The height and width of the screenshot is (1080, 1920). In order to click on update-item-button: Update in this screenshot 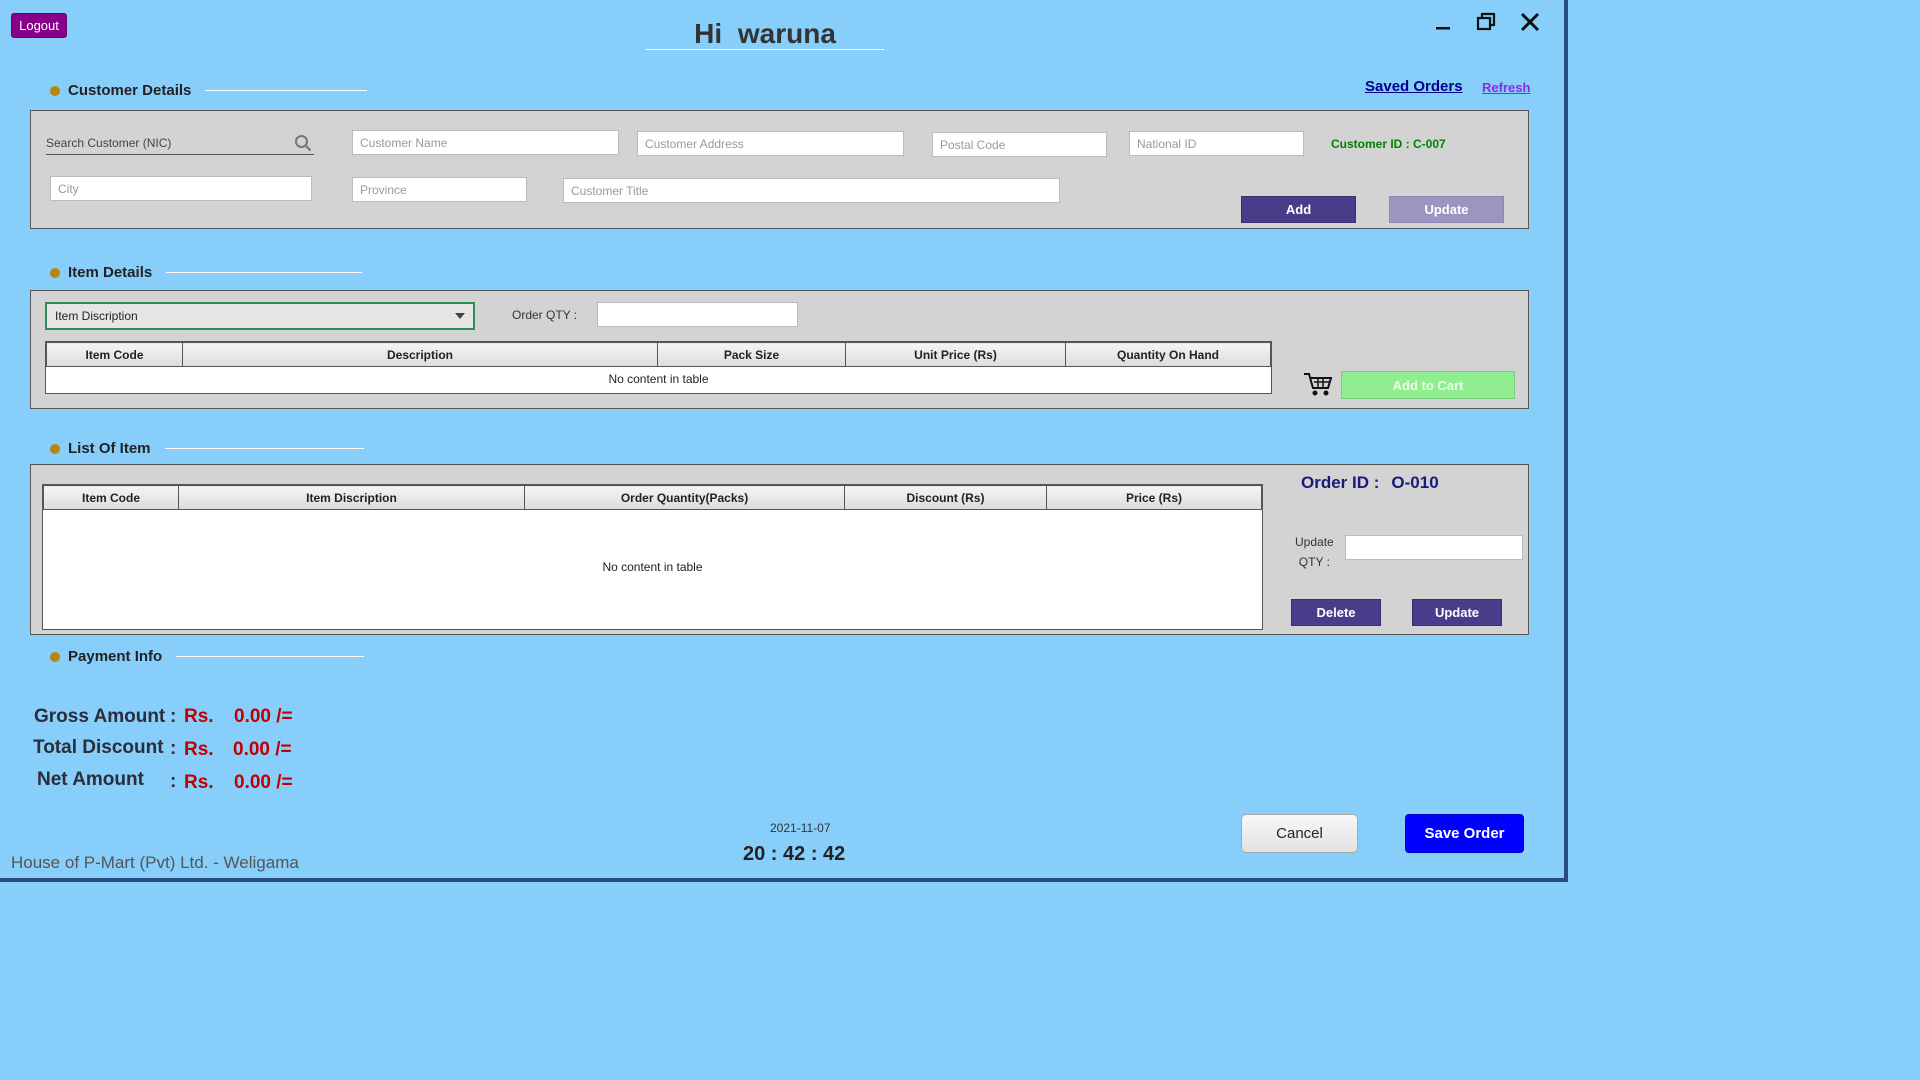, I will do `click(1457, 612)`.